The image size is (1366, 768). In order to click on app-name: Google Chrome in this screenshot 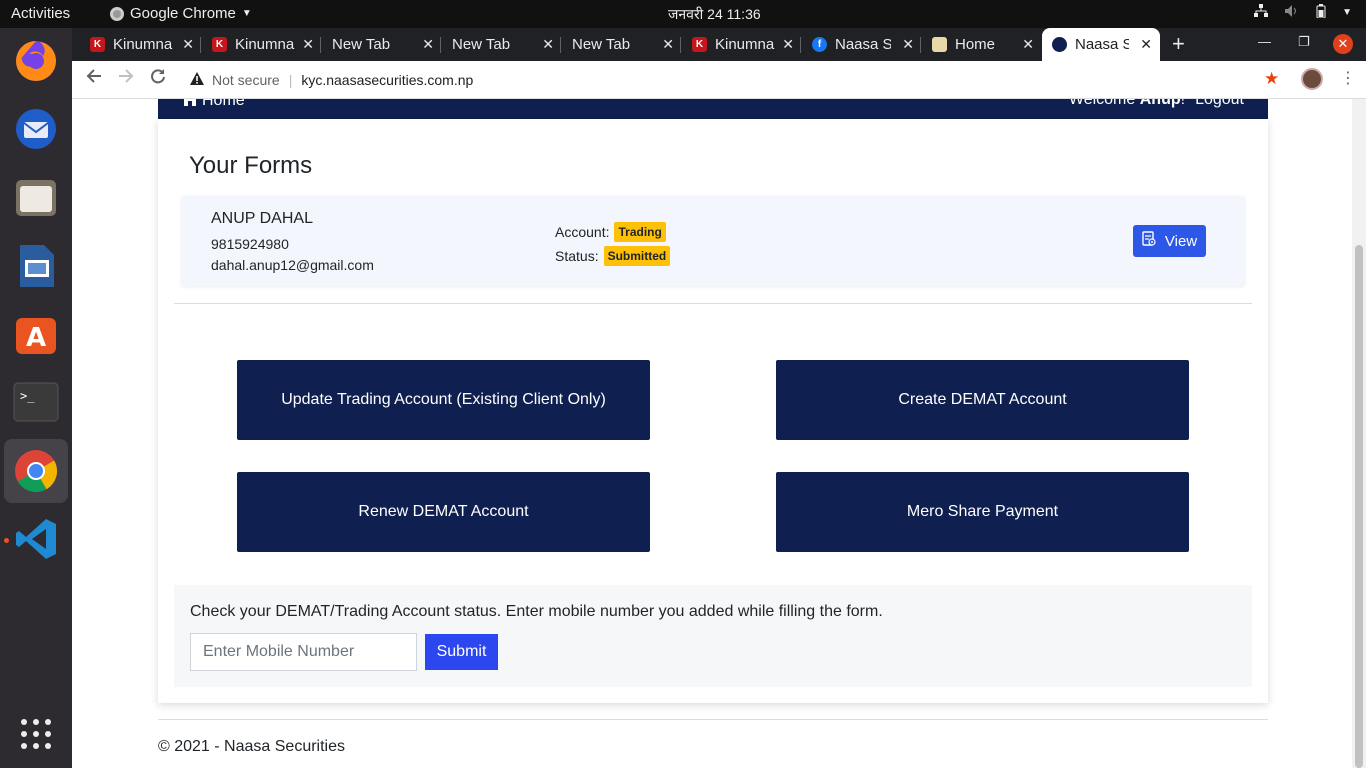, I will do `click(183, 13)`.